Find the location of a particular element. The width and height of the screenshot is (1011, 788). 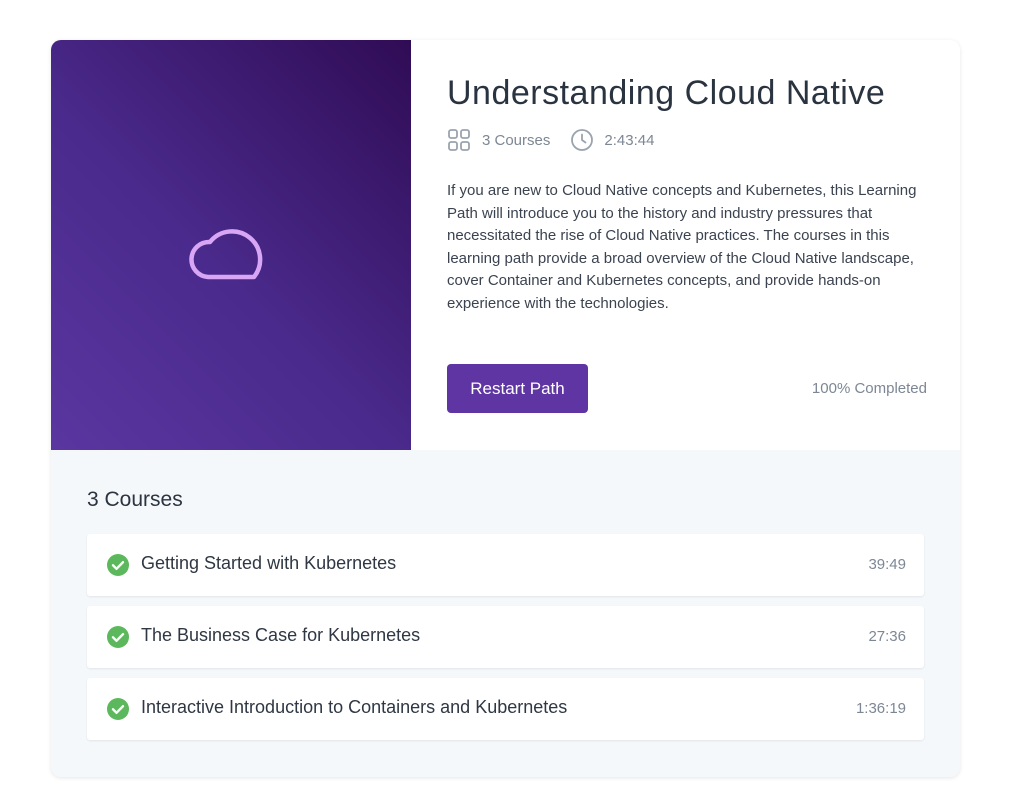

course-item: The Business Case for Kubernetes 27:36 is located at coordinates (505, 637).